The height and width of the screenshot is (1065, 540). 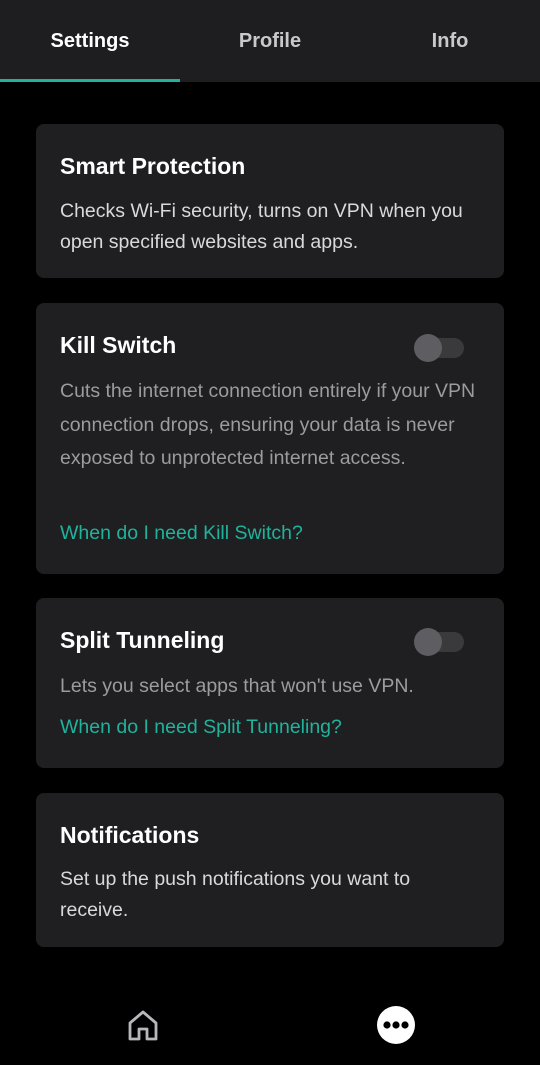 I want to click on tab-info: Info, so click(x=450, y=41).